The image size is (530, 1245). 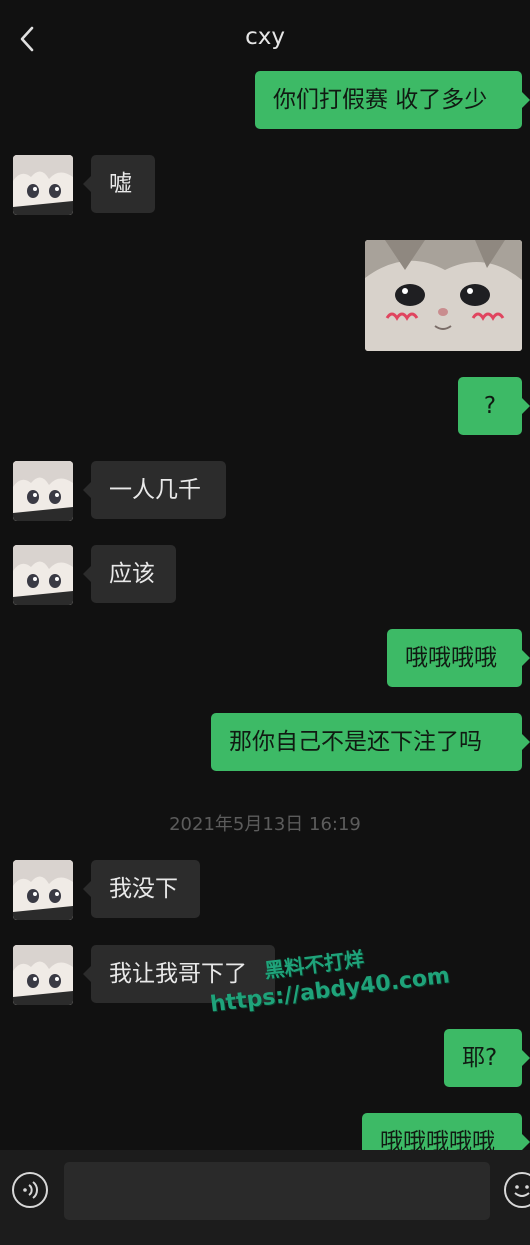 I want to click on message-bubble-incoming: 一人几千, so click(x=154, y=490).